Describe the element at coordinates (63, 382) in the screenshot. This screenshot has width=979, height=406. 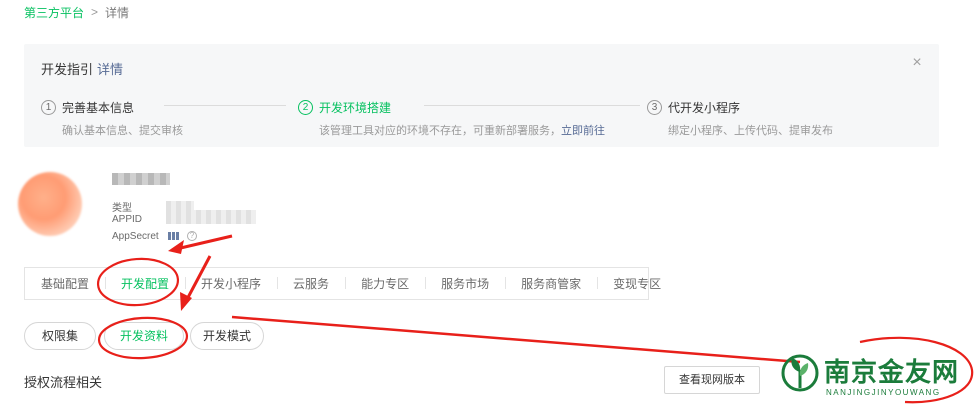
I see `section-title-auth-flow: 授权流程相关` at that location.